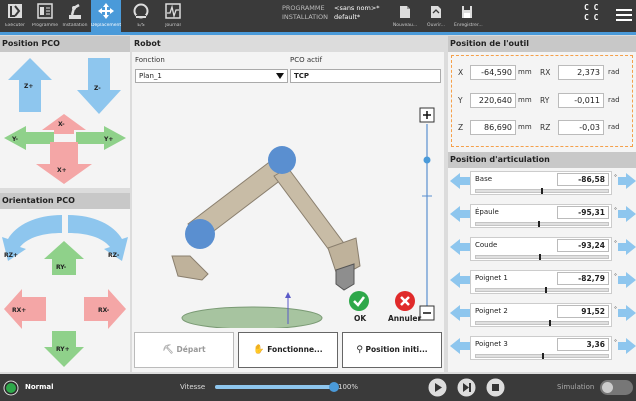 This screenshot has width=636, height=401. What do you see at coordinates (493, 72) in the screenshot?
I see `x-value-field: -64,590` at bounding box center [493, 72].